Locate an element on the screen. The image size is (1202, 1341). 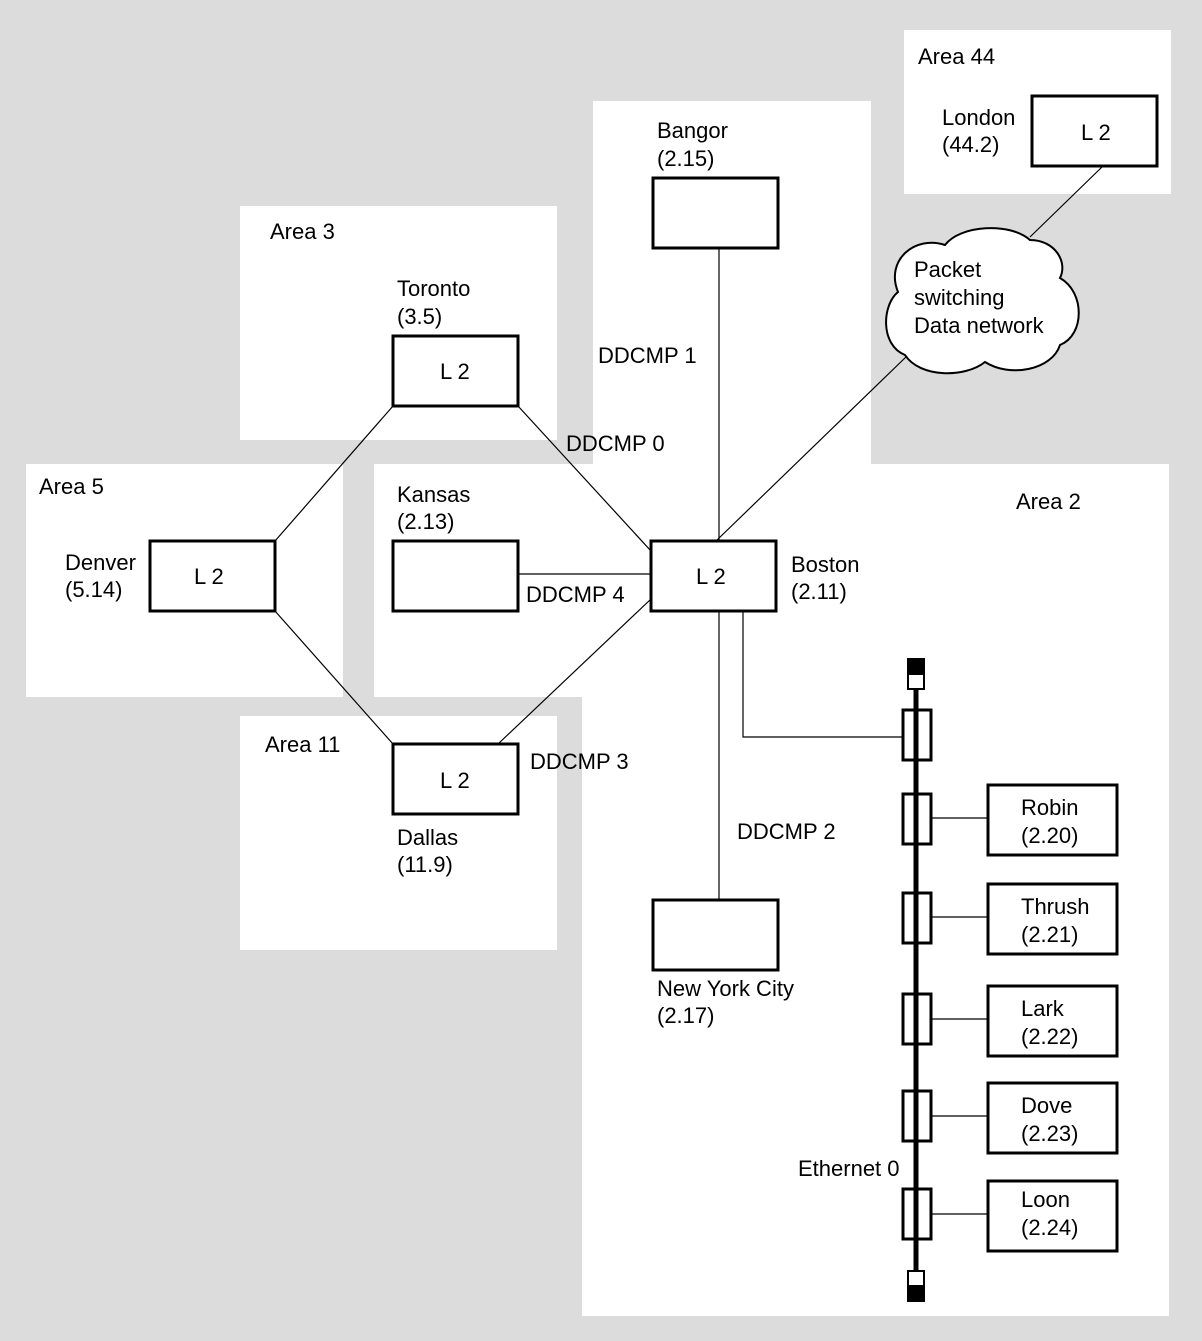
node-thrush: Thrush (2.21) is located at coordinates (1052, 919).